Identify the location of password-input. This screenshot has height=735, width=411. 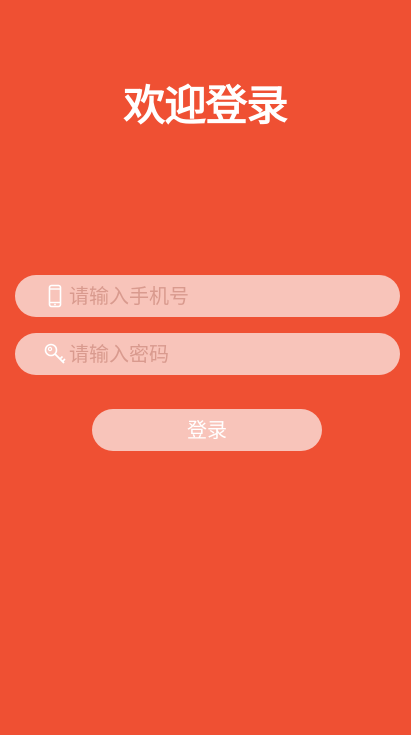
(224, 354).